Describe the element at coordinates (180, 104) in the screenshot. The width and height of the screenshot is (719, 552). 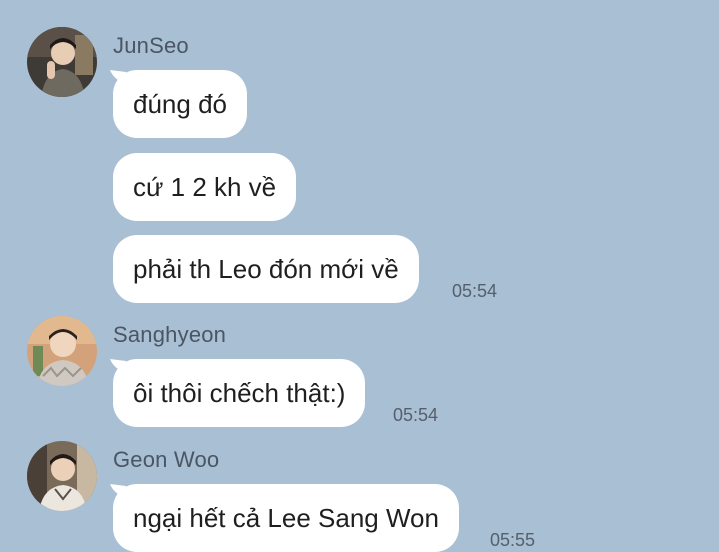
I see `message-bubble: đúng đó` at that location.